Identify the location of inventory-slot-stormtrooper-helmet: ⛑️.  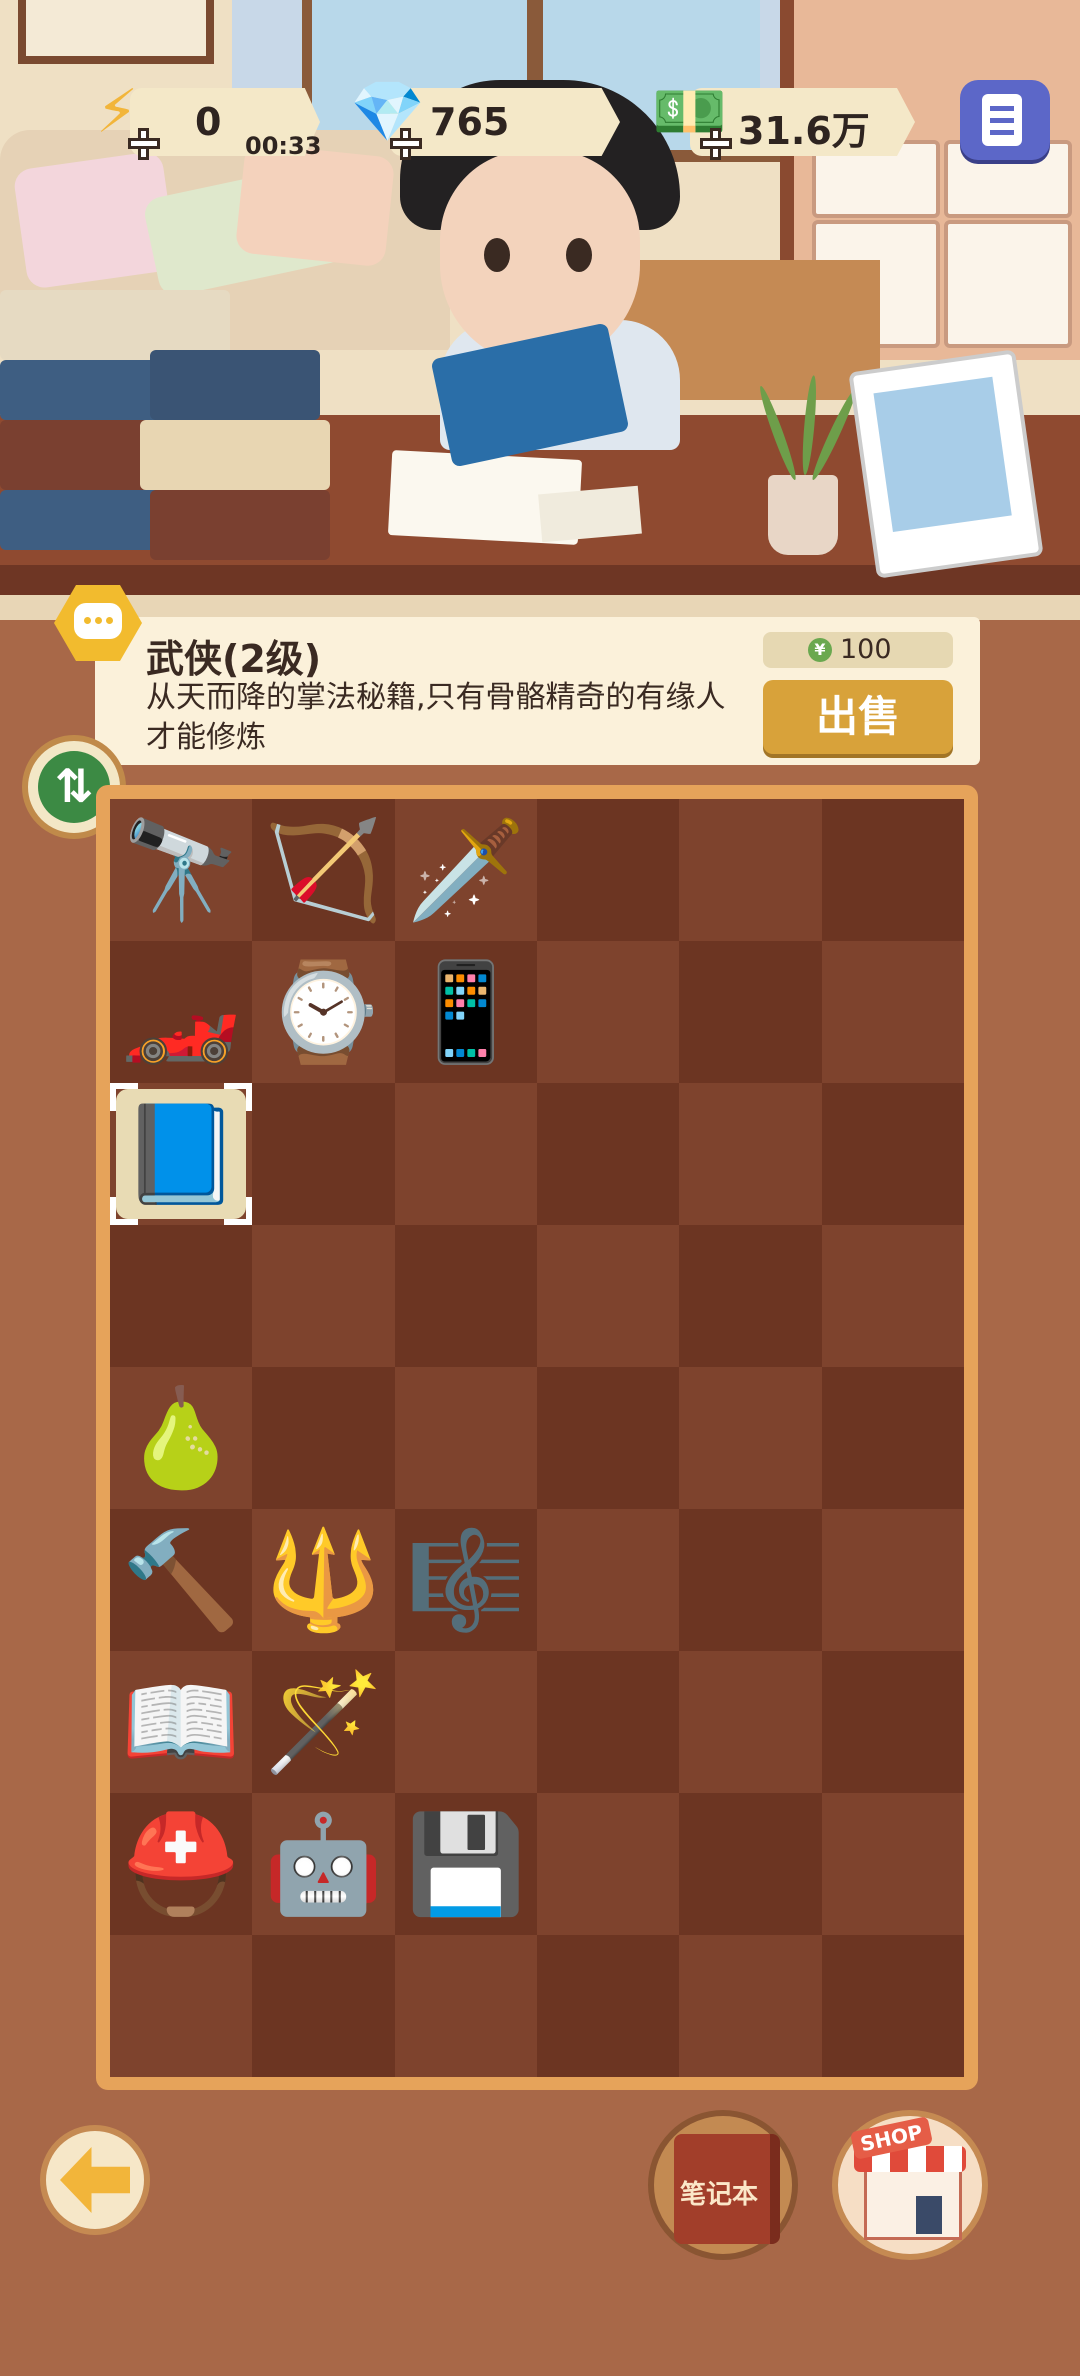
(181, 1864).